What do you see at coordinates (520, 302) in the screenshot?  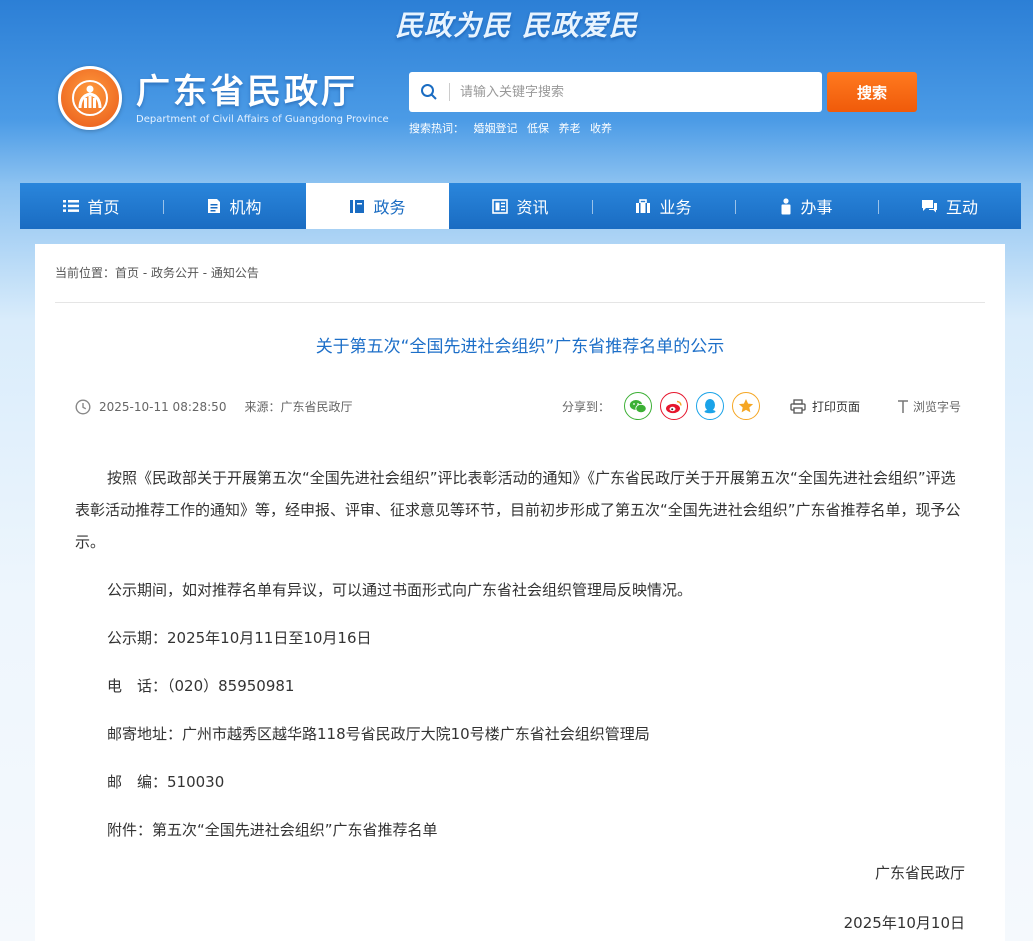 I see `divider` at bounding box center [520, 302].